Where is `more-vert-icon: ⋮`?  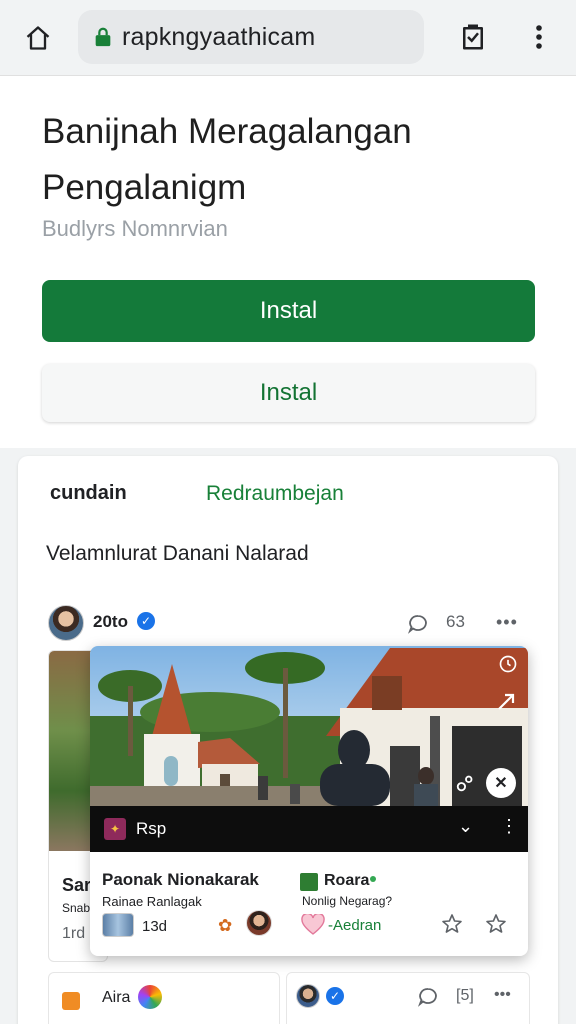 more-vert-icon: ⋮ is located at coordinates (509, 826).